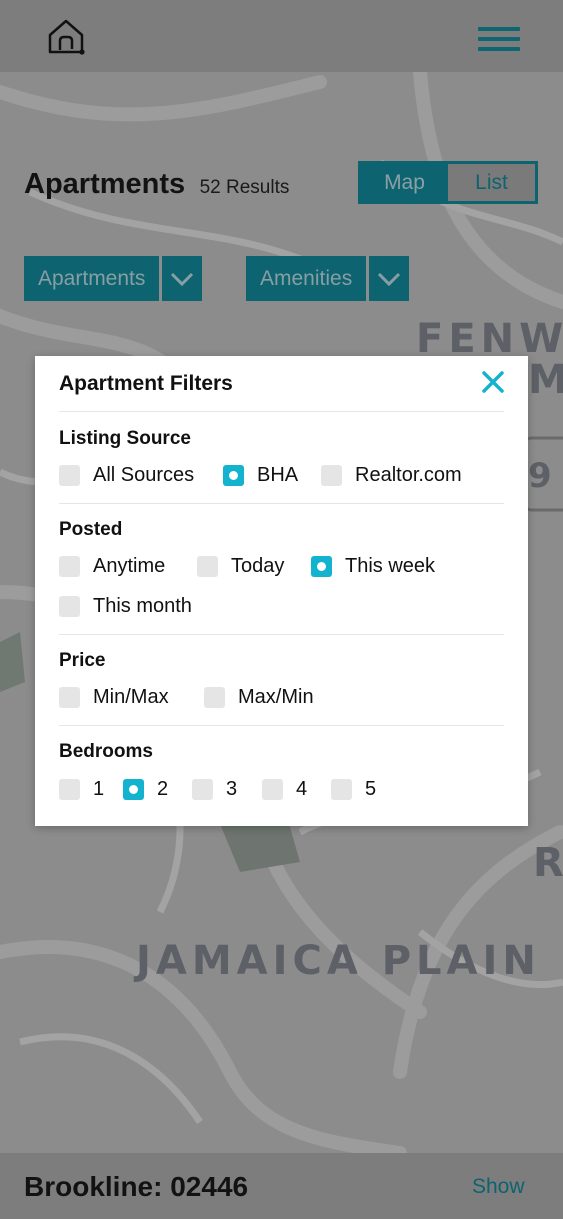 This screenshot has width=563, height=1219. What do you see at coordinates (498, 1187) in the screenshot?
I see `show-button: Show` at bounding box center [498, 1187].